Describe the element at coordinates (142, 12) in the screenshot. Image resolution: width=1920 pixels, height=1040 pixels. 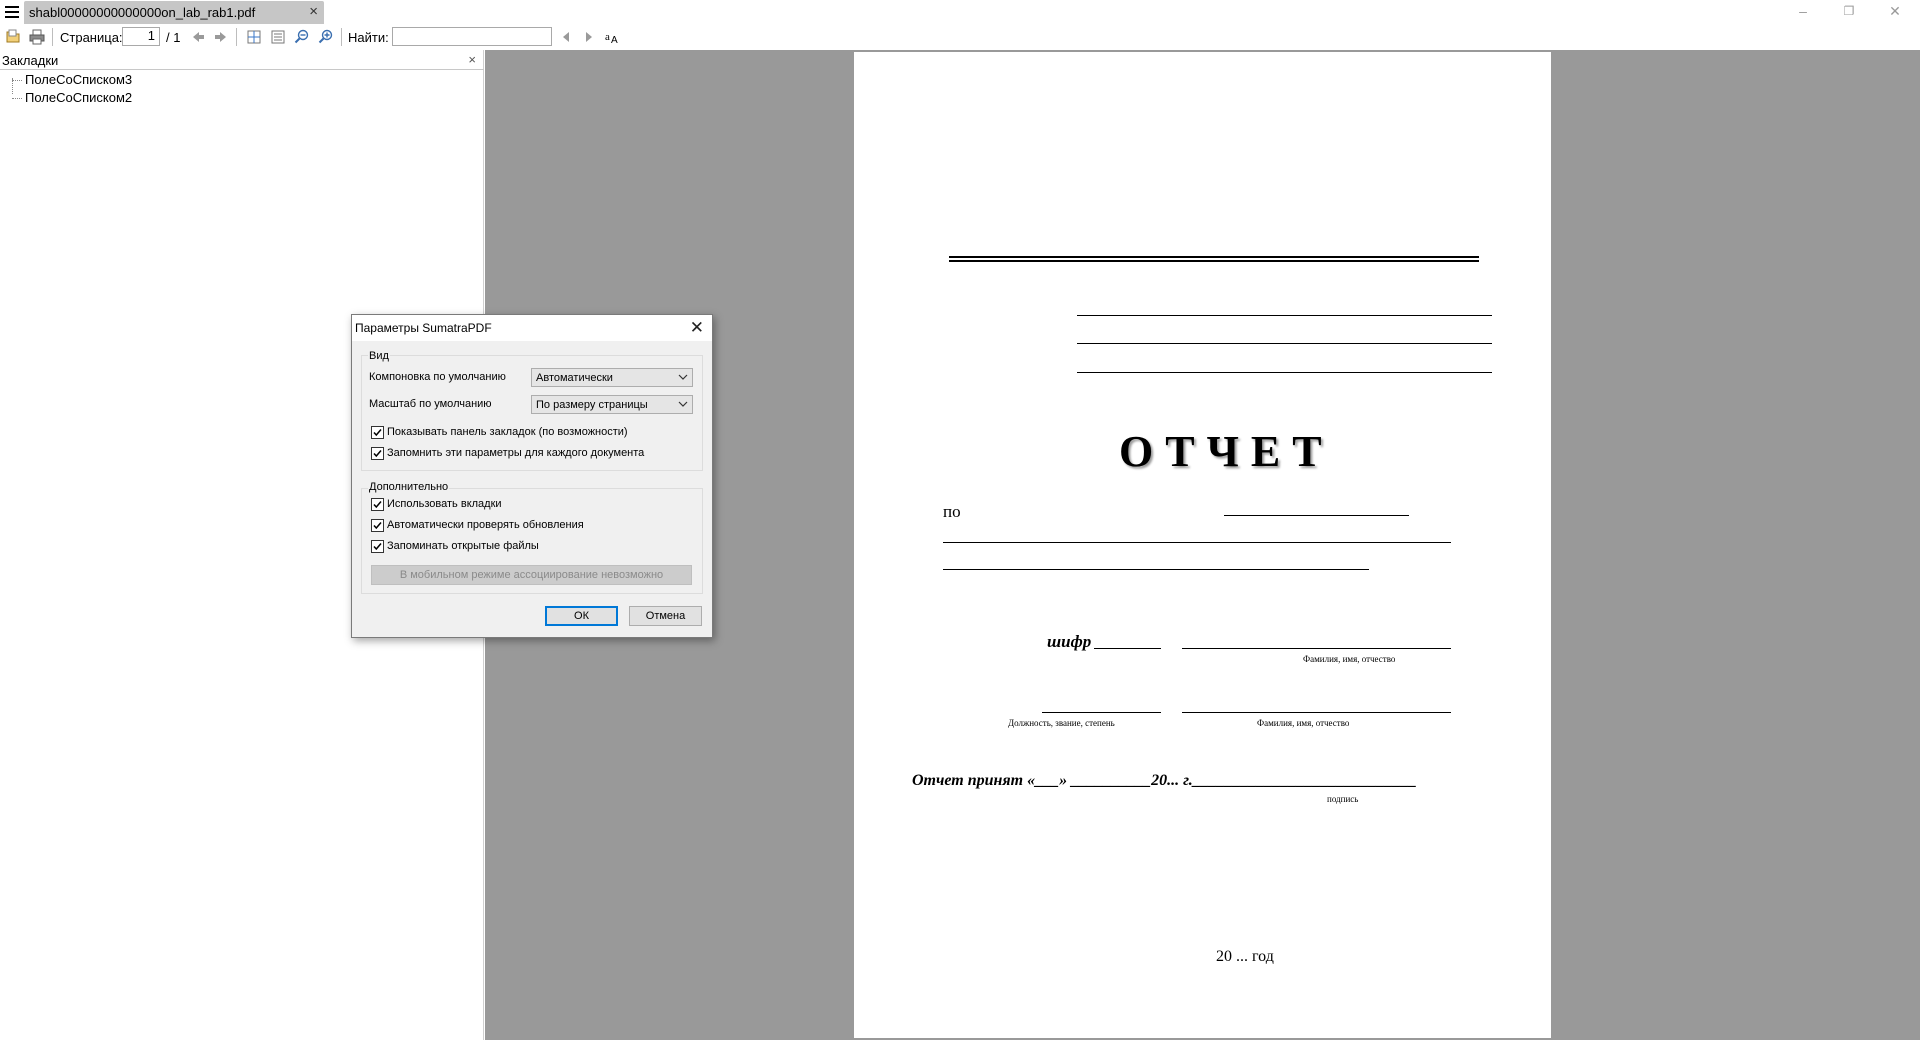
I see `tab-title: shabl00000000000000on_lab_rab1.pdf` at that location.